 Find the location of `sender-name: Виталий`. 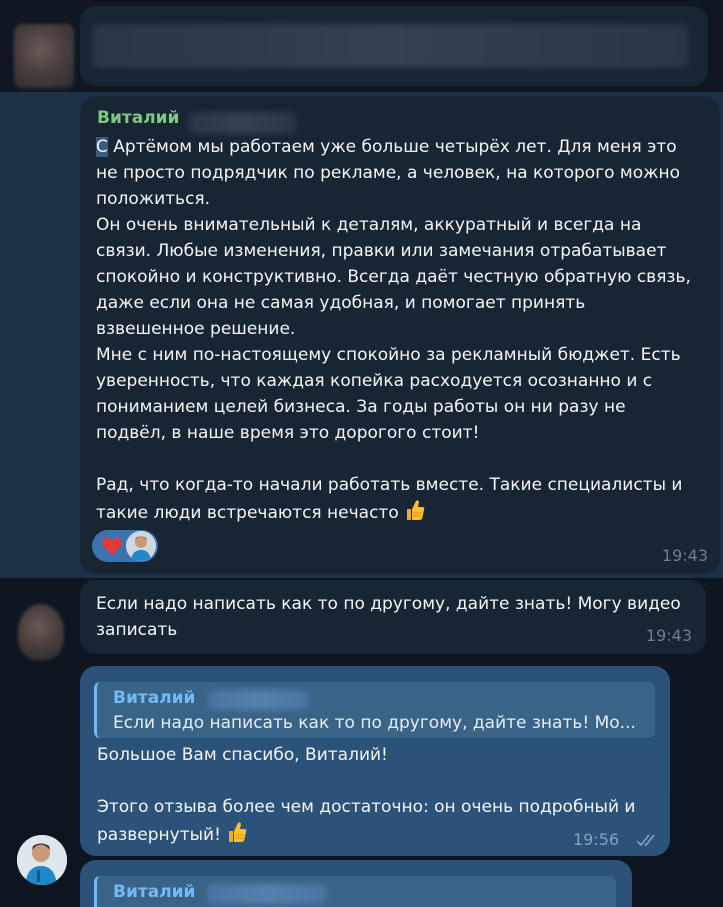

sender-name: Виталий is located at coordinates (138, 118).